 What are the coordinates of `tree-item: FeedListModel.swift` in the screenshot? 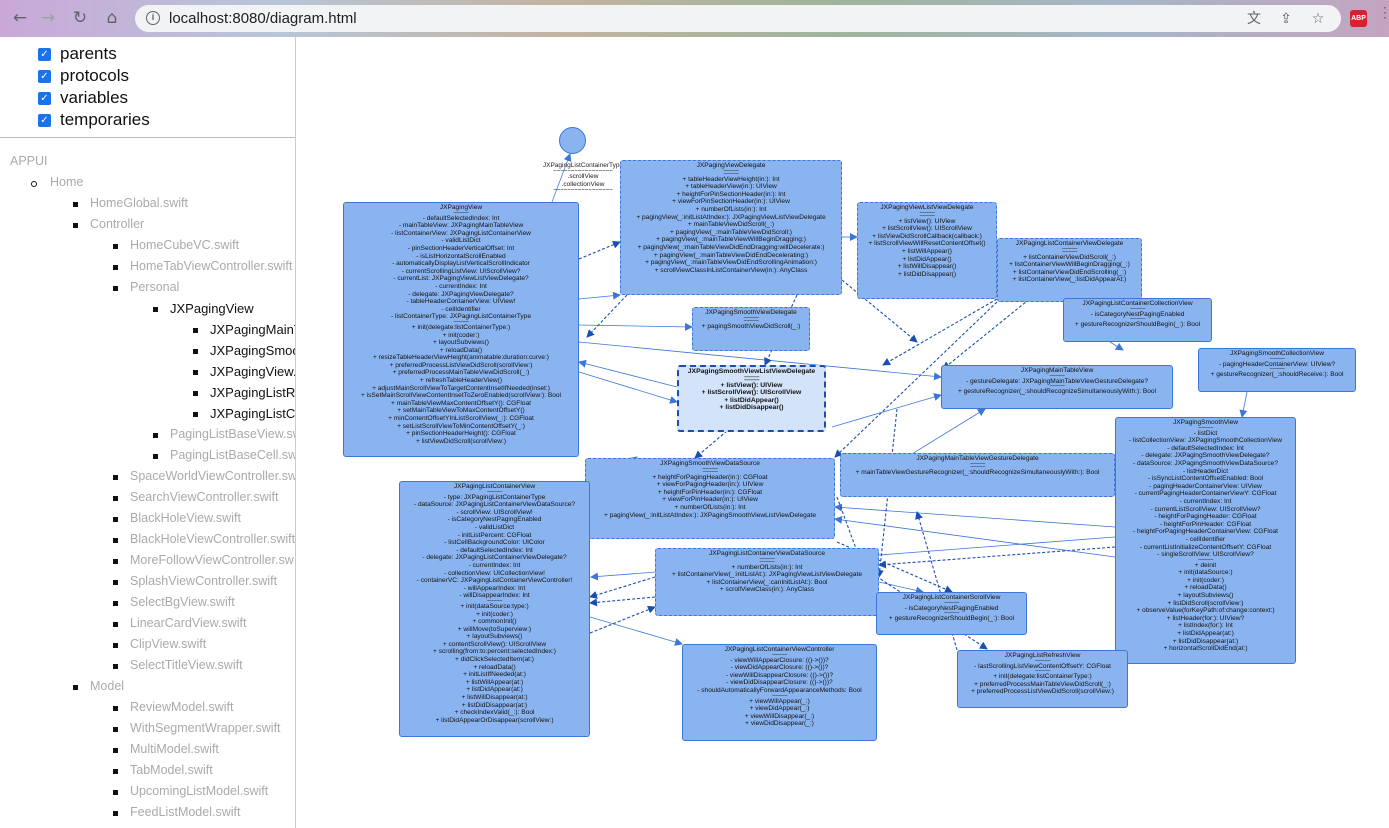 It's located at (185, 812).